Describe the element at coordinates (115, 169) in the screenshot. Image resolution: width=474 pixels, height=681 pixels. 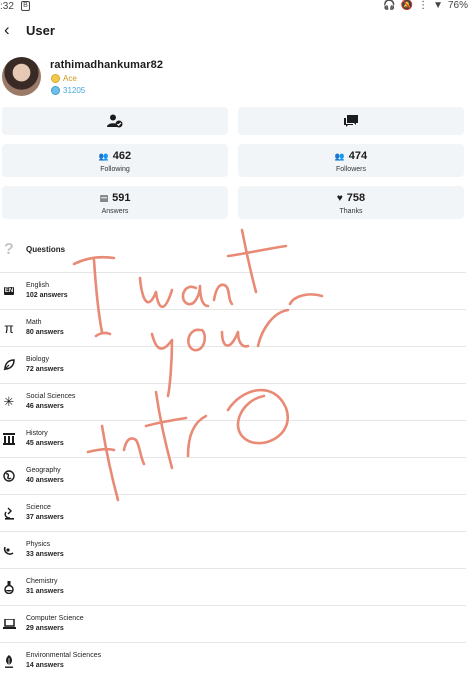
I see `following-label: Following` at that location.